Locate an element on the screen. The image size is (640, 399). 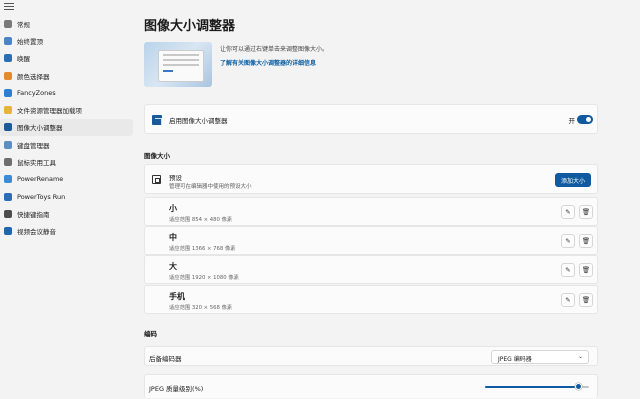
run-icon is located at coordinates (8, 196).